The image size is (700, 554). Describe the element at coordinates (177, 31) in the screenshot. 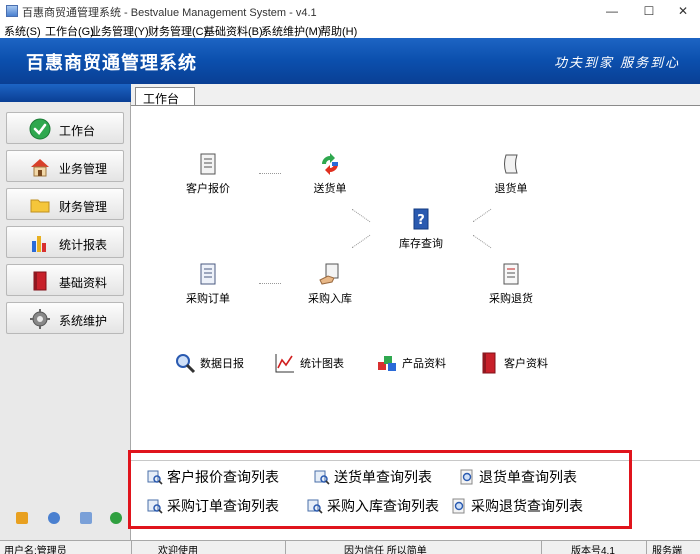

I see `menu-finance: 财务管理(C)` at that location.